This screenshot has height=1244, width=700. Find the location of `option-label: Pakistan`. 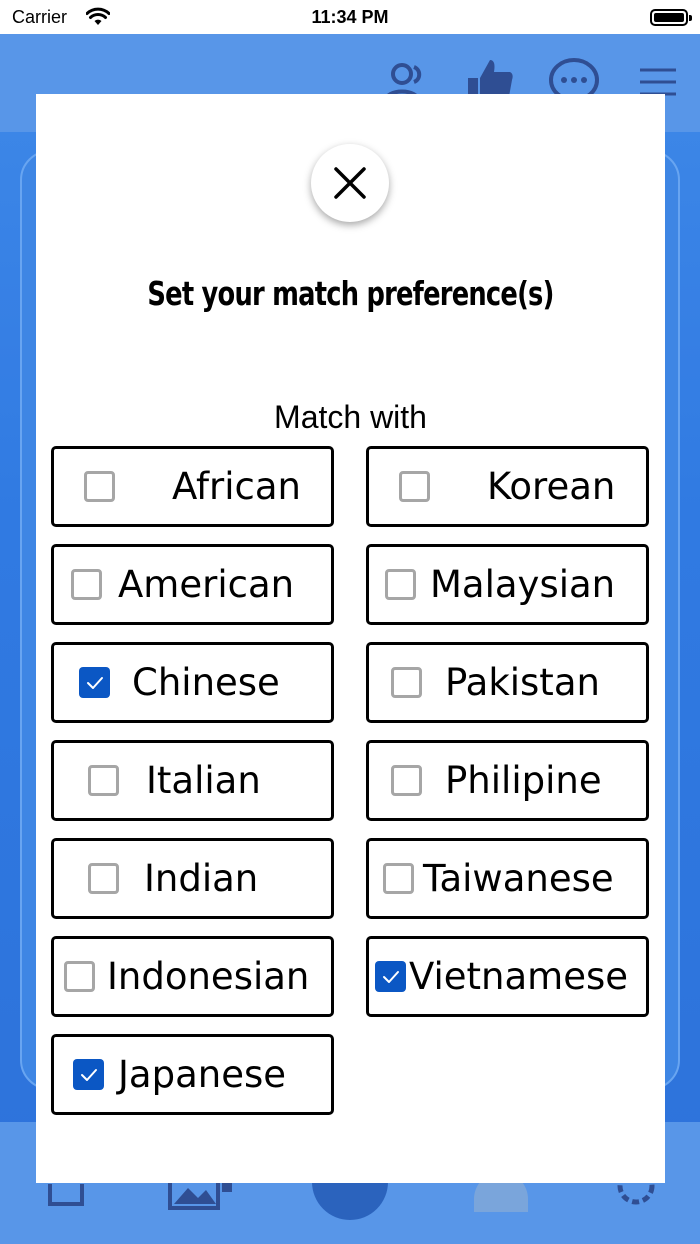

option-label: Pakistan is located at coordinates (522, 682).